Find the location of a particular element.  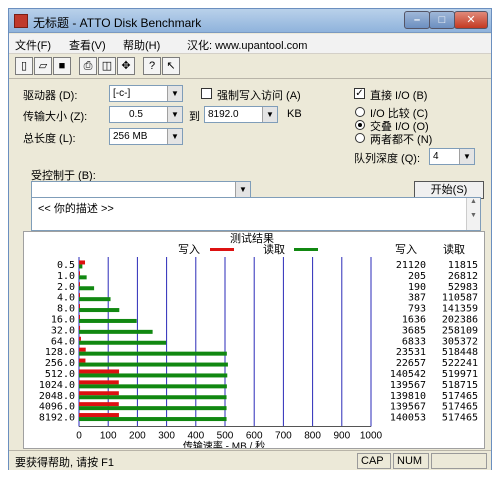

read-value-label: 141359 is located at coordinates (460, 309).